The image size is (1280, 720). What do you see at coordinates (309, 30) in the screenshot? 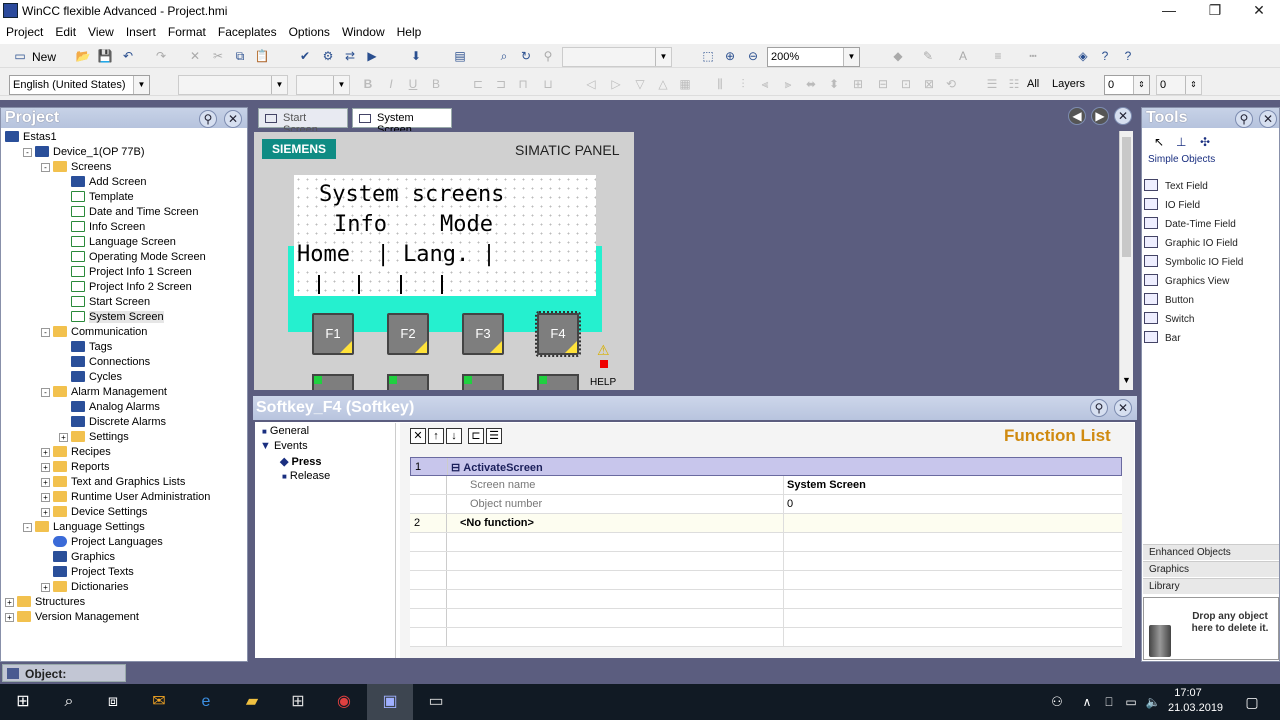
I see `menu-options: Options` at bounding box center [309, 30].